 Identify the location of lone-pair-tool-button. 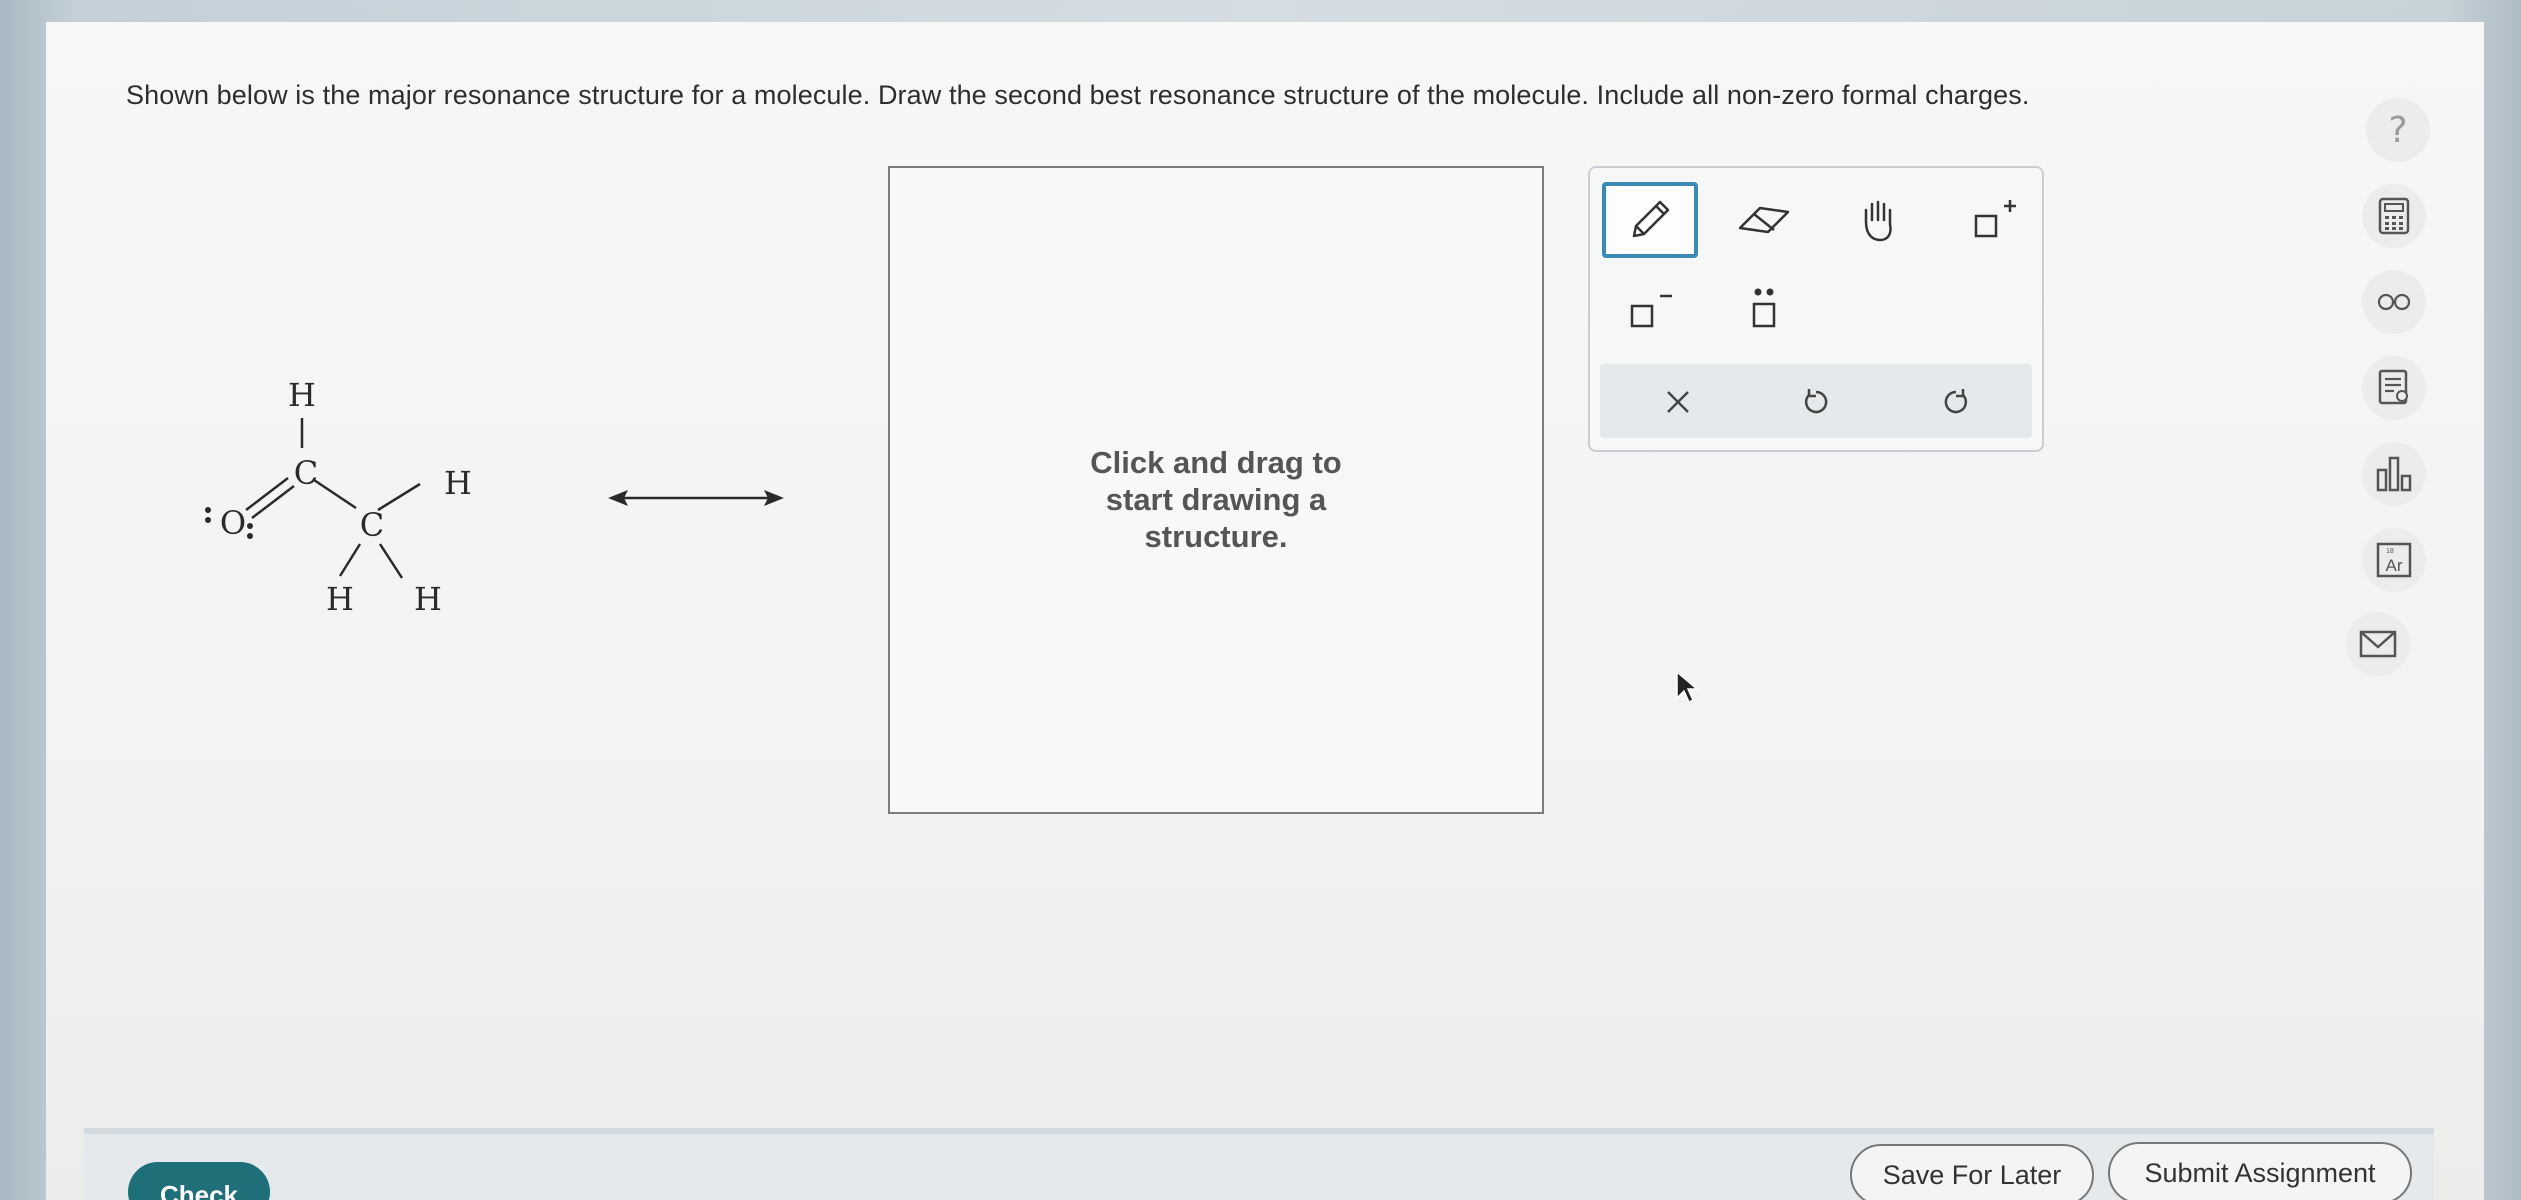
(1764, 310).